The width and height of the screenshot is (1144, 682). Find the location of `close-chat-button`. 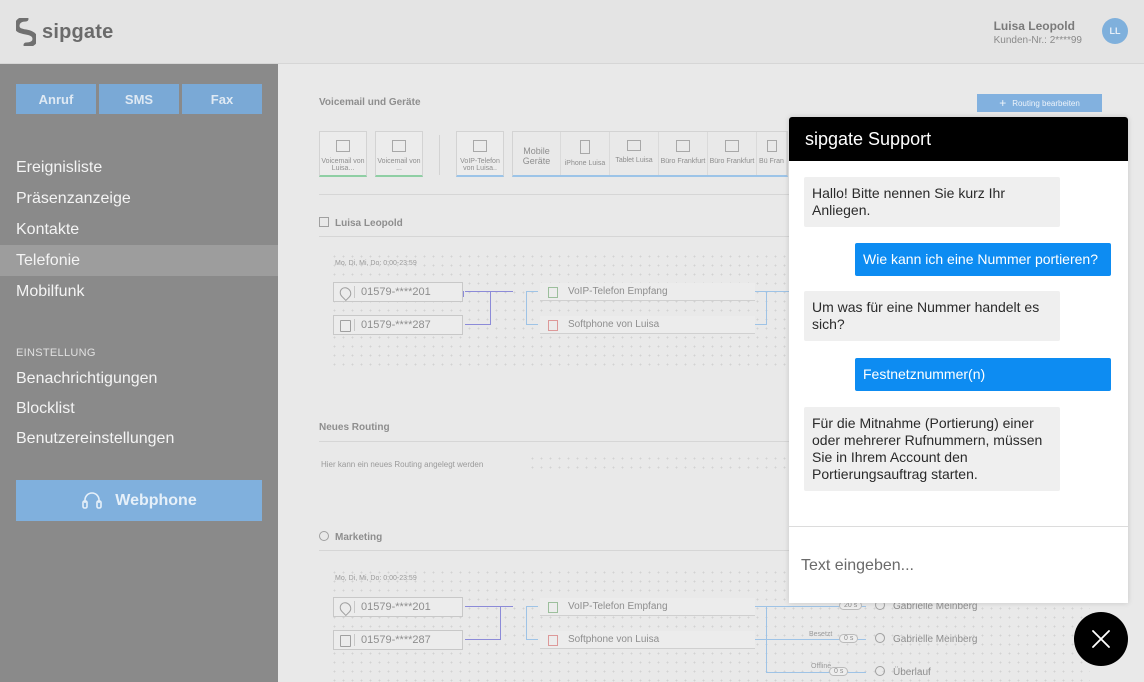

close-chat-button is located at coordinates (1101, 639).